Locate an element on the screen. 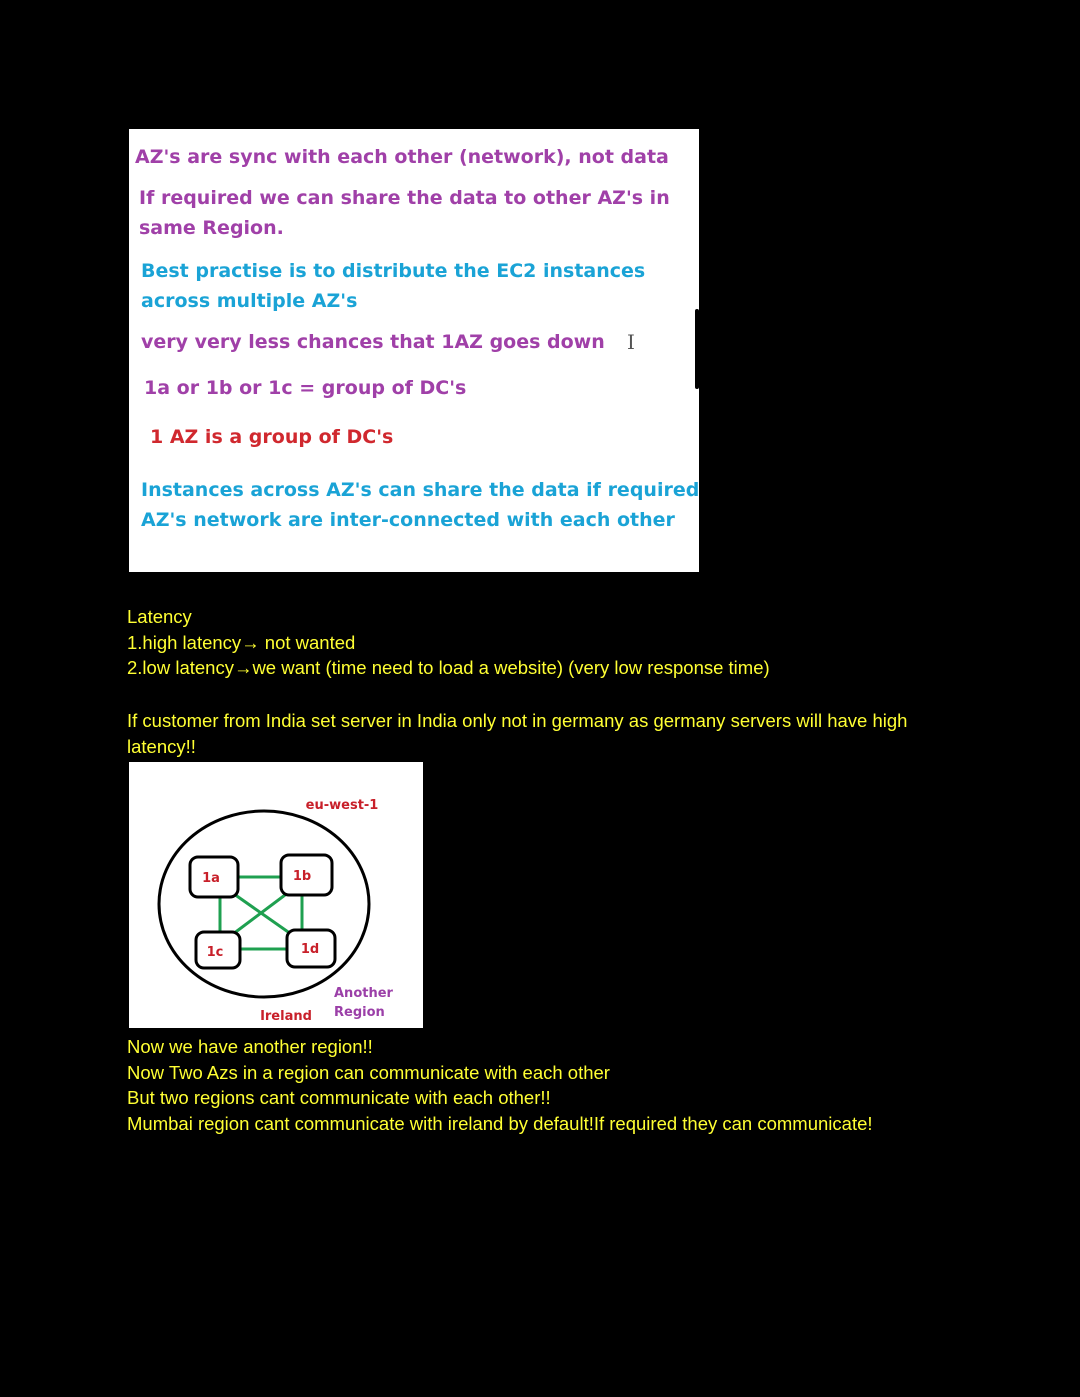 This screenshot has height=1397, width=1080. region-circle is located at coordinates (264, 904).